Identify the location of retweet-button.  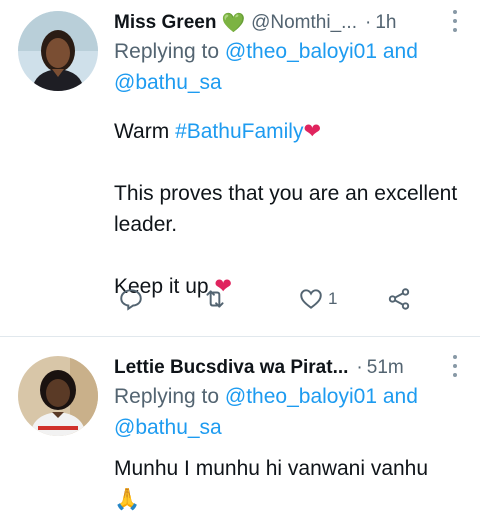
(215, 299).